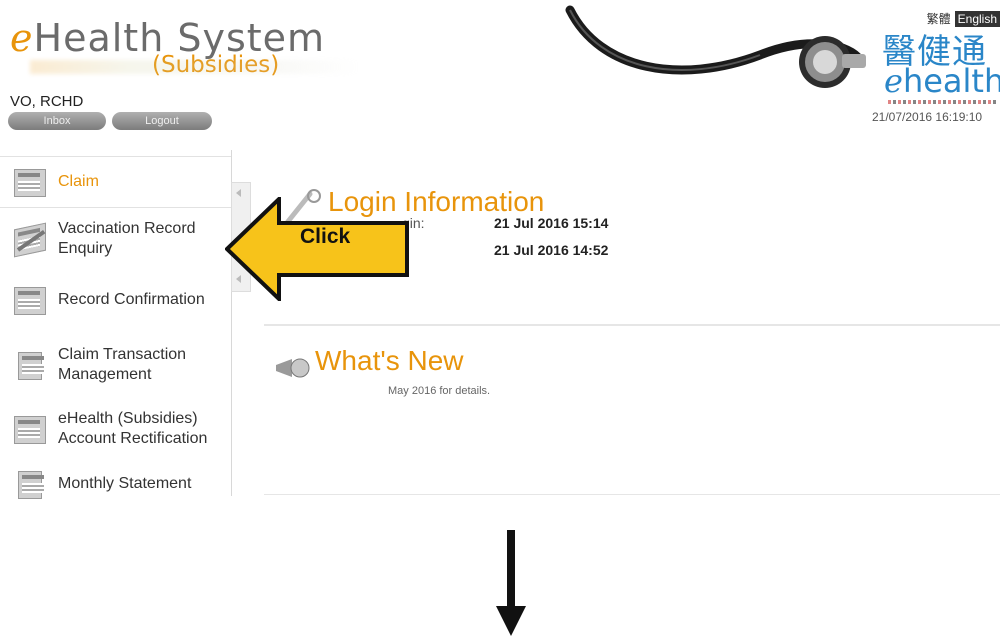 This screenshot has height=639, width=1000. Describe the element at coordinates (715, 46) in the screenshot. I see `stethoscope-image` at that location.